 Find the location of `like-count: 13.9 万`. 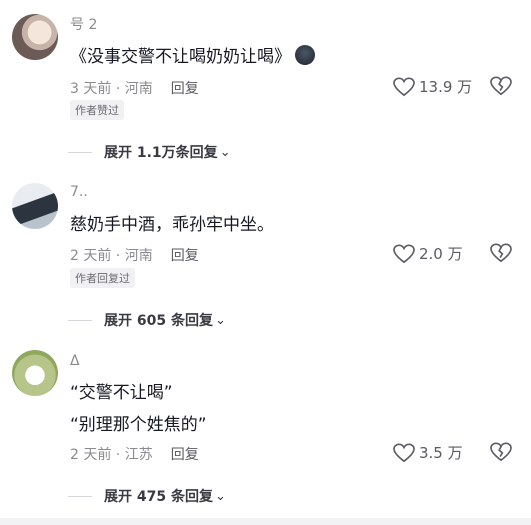

like-count: 13.9 万 is located at coordinates (446, 87).